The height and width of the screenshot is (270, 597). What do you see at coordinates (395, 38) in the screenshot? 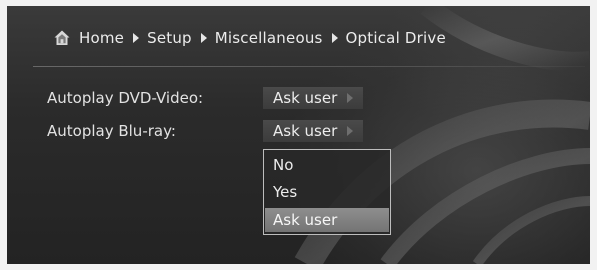
I see `breadcrumb-optical-drive: Optical Drive` at bounding box center [395, 38].